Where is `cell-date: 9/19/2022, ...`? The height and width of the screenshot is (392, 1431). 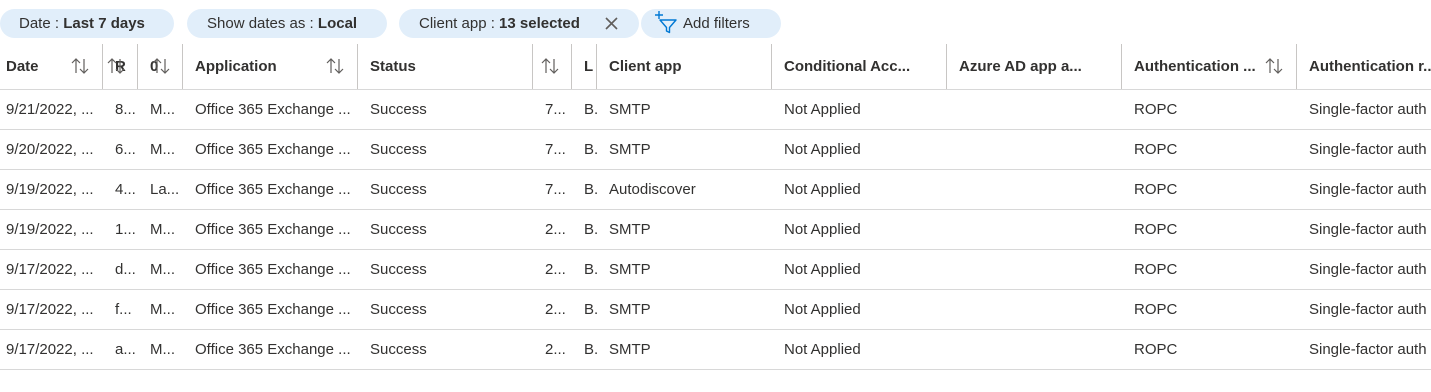
cell-date: 9/19/2022, ... is located at coordinates (50, 229).